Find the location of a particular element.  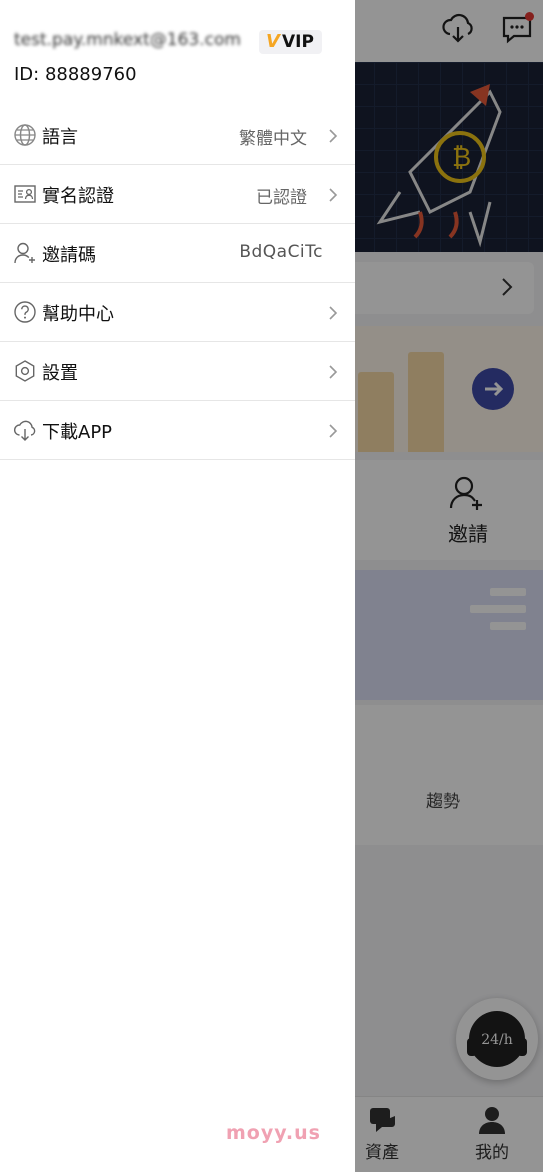

email-text: test.pay.mnkext@163.com is located at coordinates (127, 40).